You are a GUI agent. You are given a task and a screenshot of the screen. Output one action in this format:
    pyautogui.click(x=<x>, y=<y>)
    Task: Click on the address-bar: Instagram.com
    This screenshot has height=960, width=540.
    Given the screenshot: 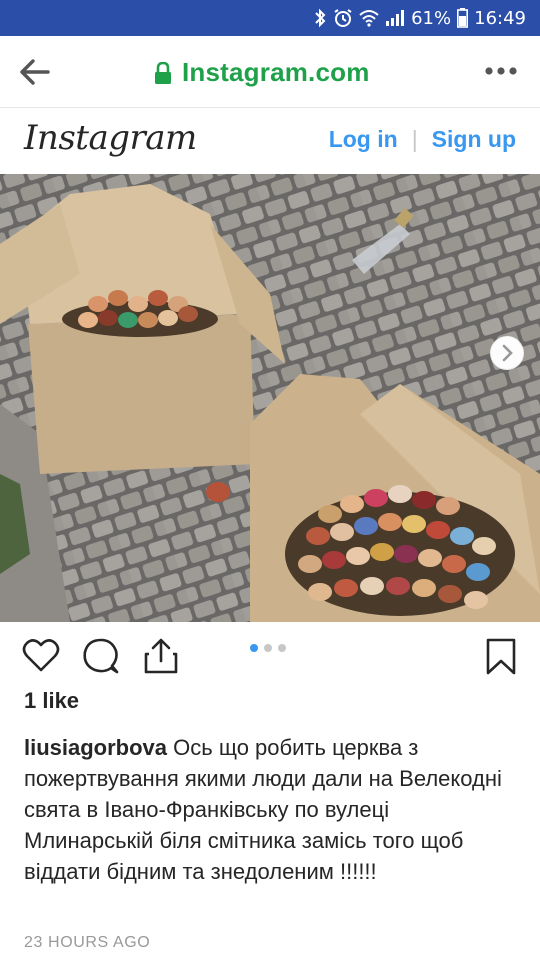 What is the action you would take?
    pyautogui.click(x=262, y=72)
    